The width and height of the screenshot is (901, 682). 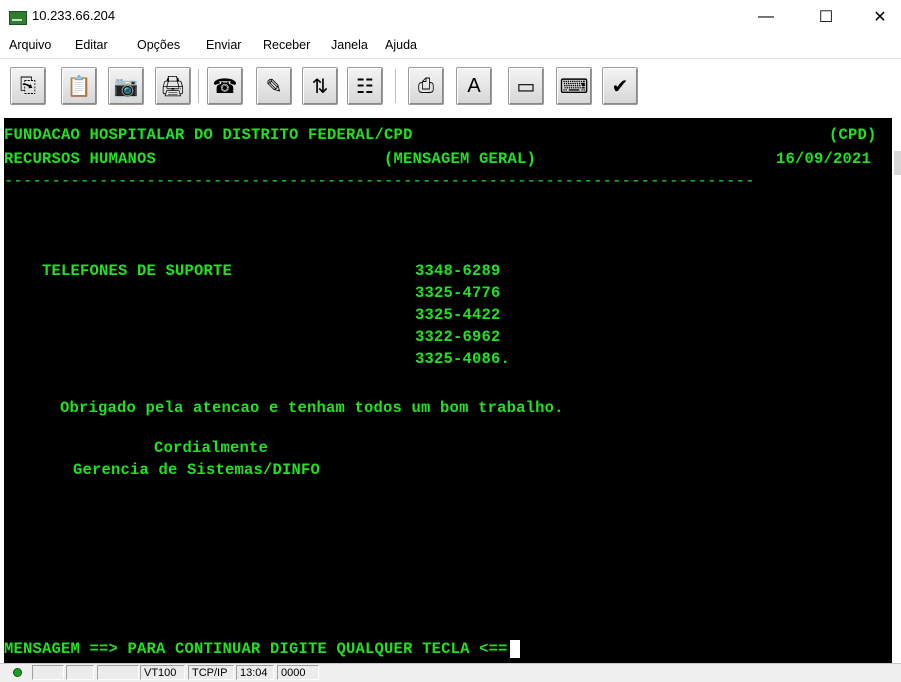 What do you see at coordinates (620, 86) in the screenshot?
I see `edit-image-icon: ✔` at bounding box center [620, 86].